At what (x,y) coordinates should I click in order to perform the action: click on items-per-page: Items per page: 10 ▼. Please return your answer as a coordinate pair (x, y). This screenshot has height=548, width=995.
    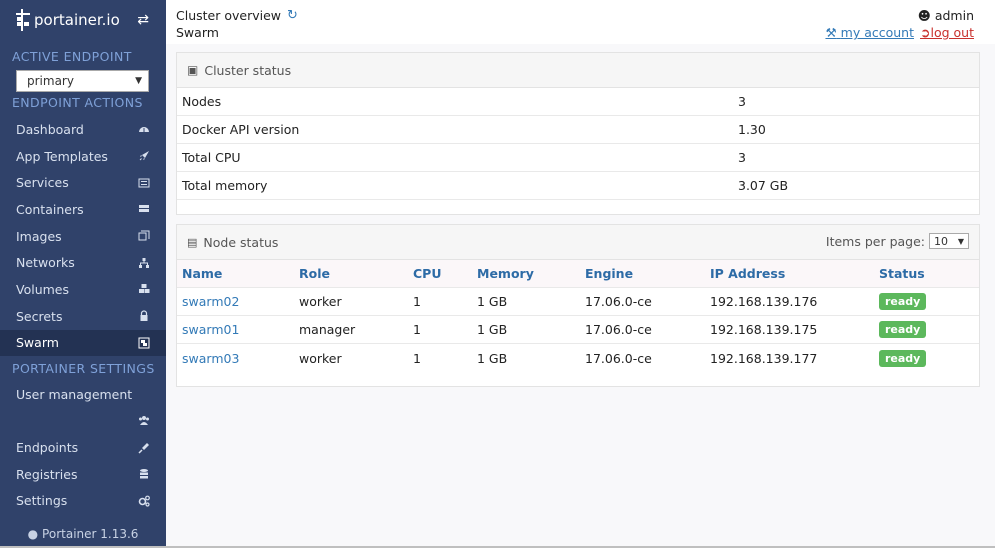
    Looking at the image, I should click on (897, 241).